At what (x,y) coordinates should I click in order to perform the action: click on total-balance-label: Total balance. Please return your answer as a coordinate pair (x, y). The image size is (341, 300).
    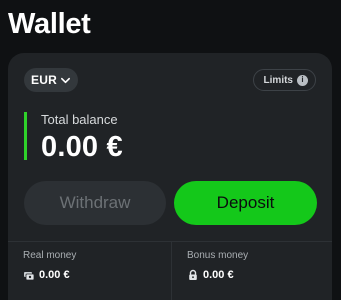
    Looking at the image, I should click on (79, 119).